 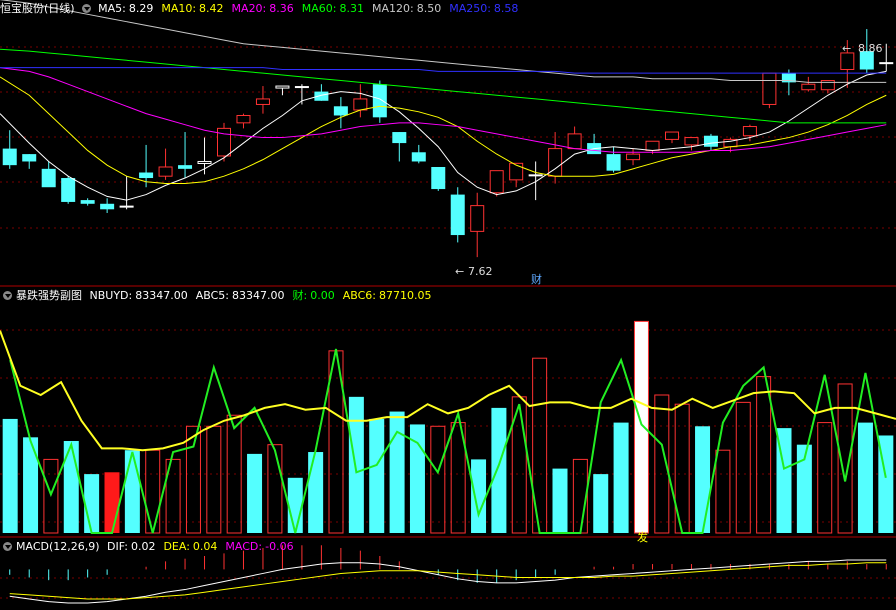 What do you see at coordinates (37, 8) in the screenshot?
I see `stock-title: 恒宝股份(日线)` at bounding box center [37, 8].